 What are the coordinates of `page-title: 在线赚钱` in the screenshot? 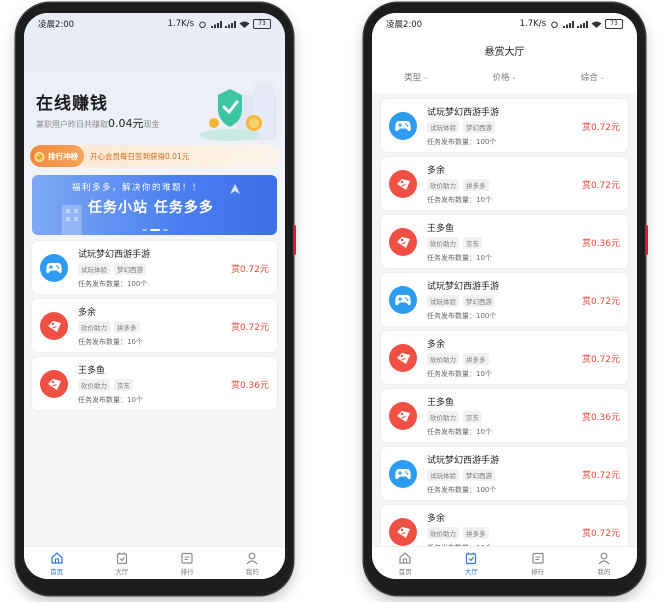 It's located at (72, 104).